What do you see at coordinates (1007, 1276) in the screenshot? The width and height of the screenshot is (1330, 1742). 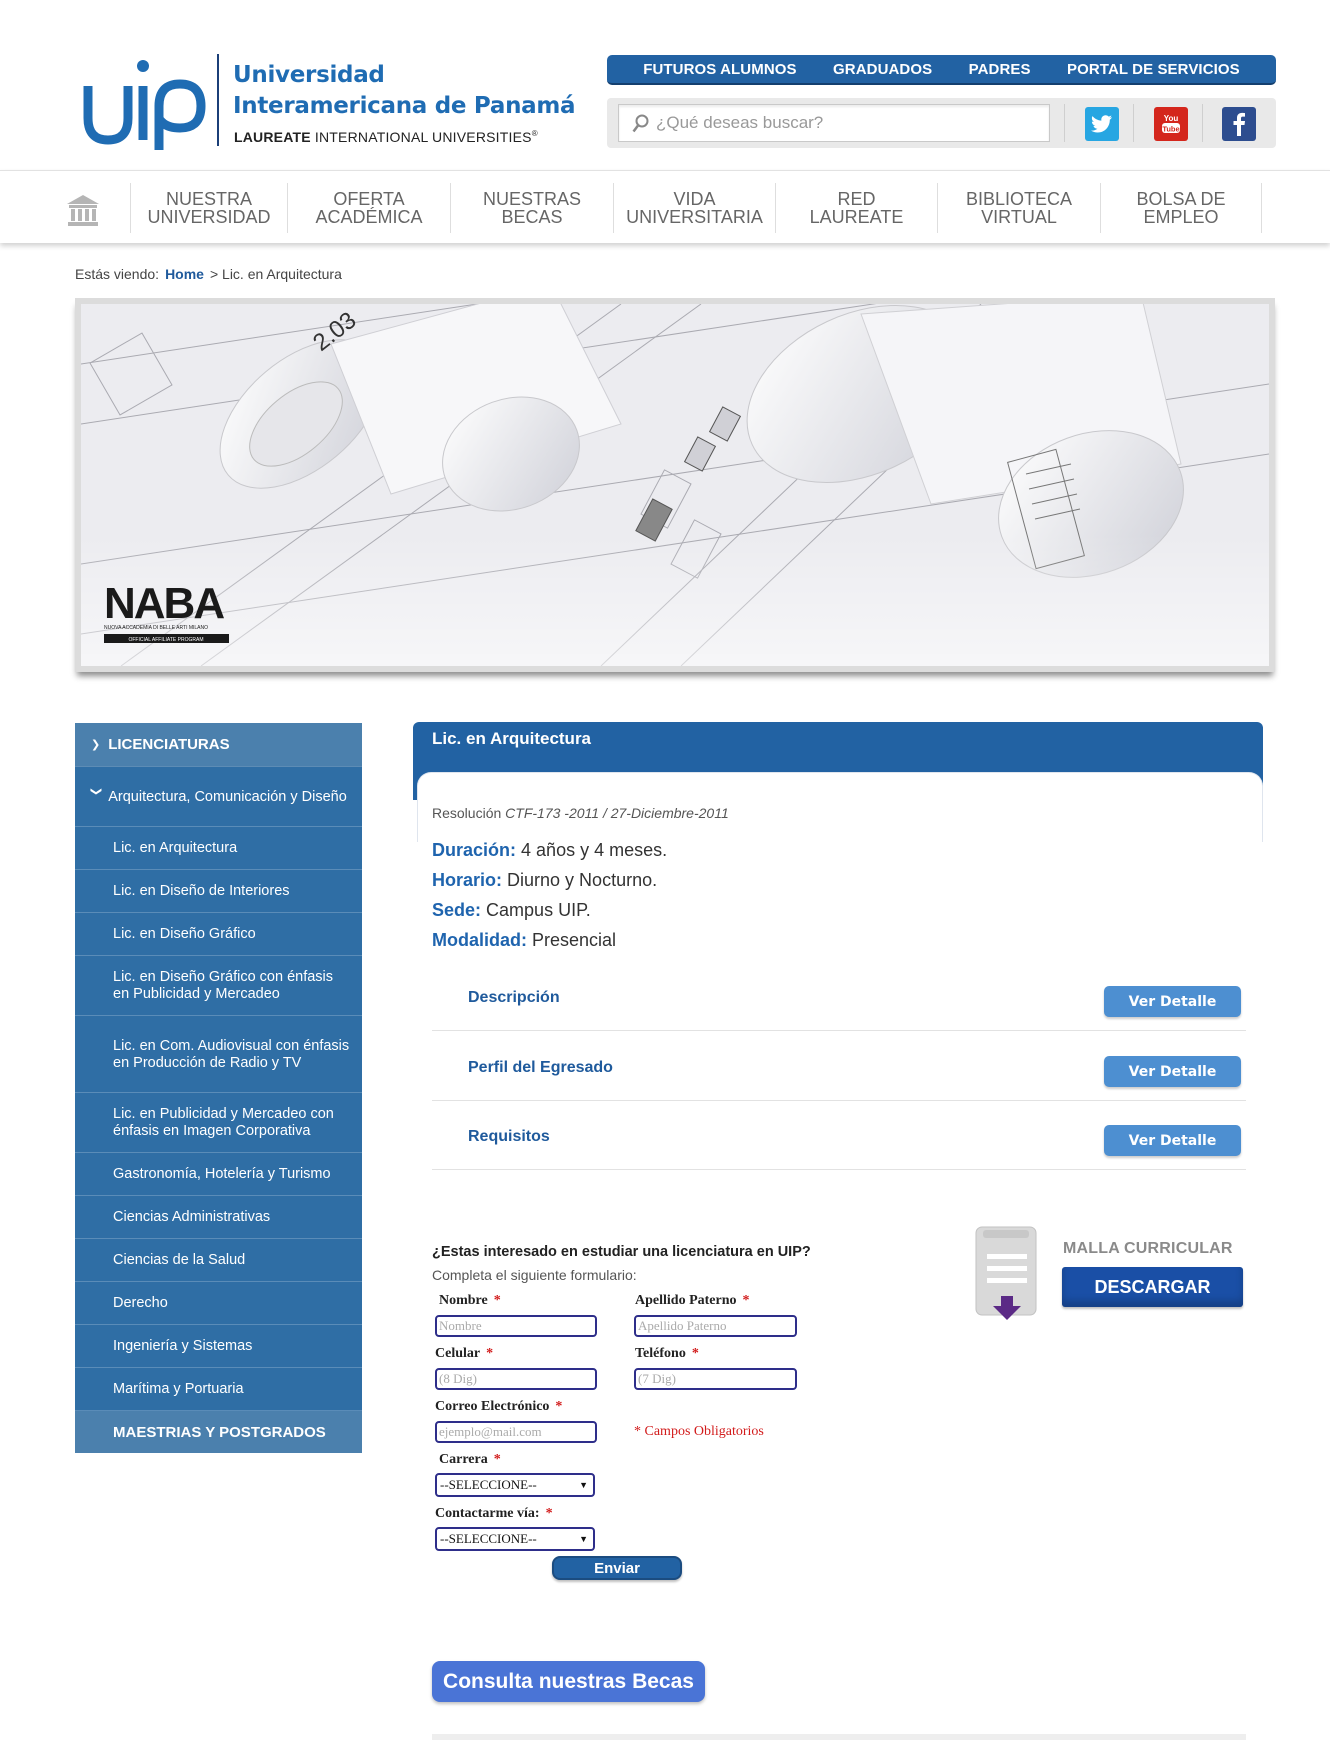 I see `document-download-icon` at bounding box center [1007, 1276].